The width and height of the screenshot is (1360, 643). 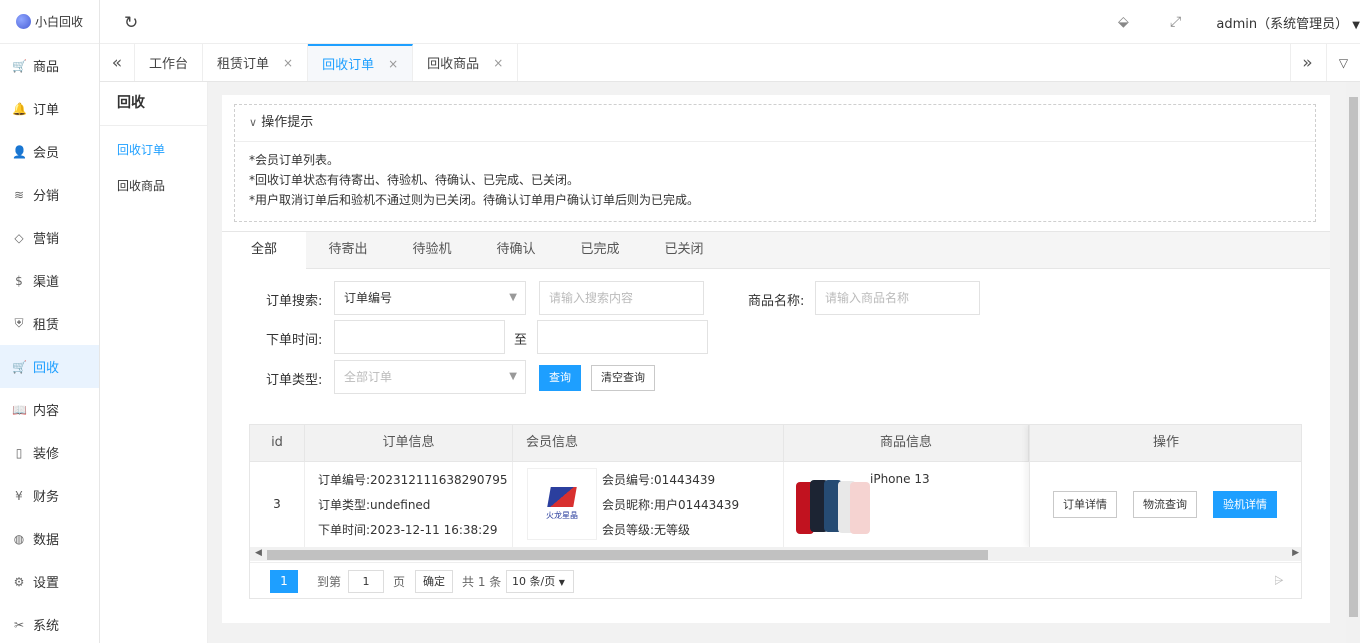 I want to click on order-number: 订单编号:202312111638290795, so click(x=413, y=480).